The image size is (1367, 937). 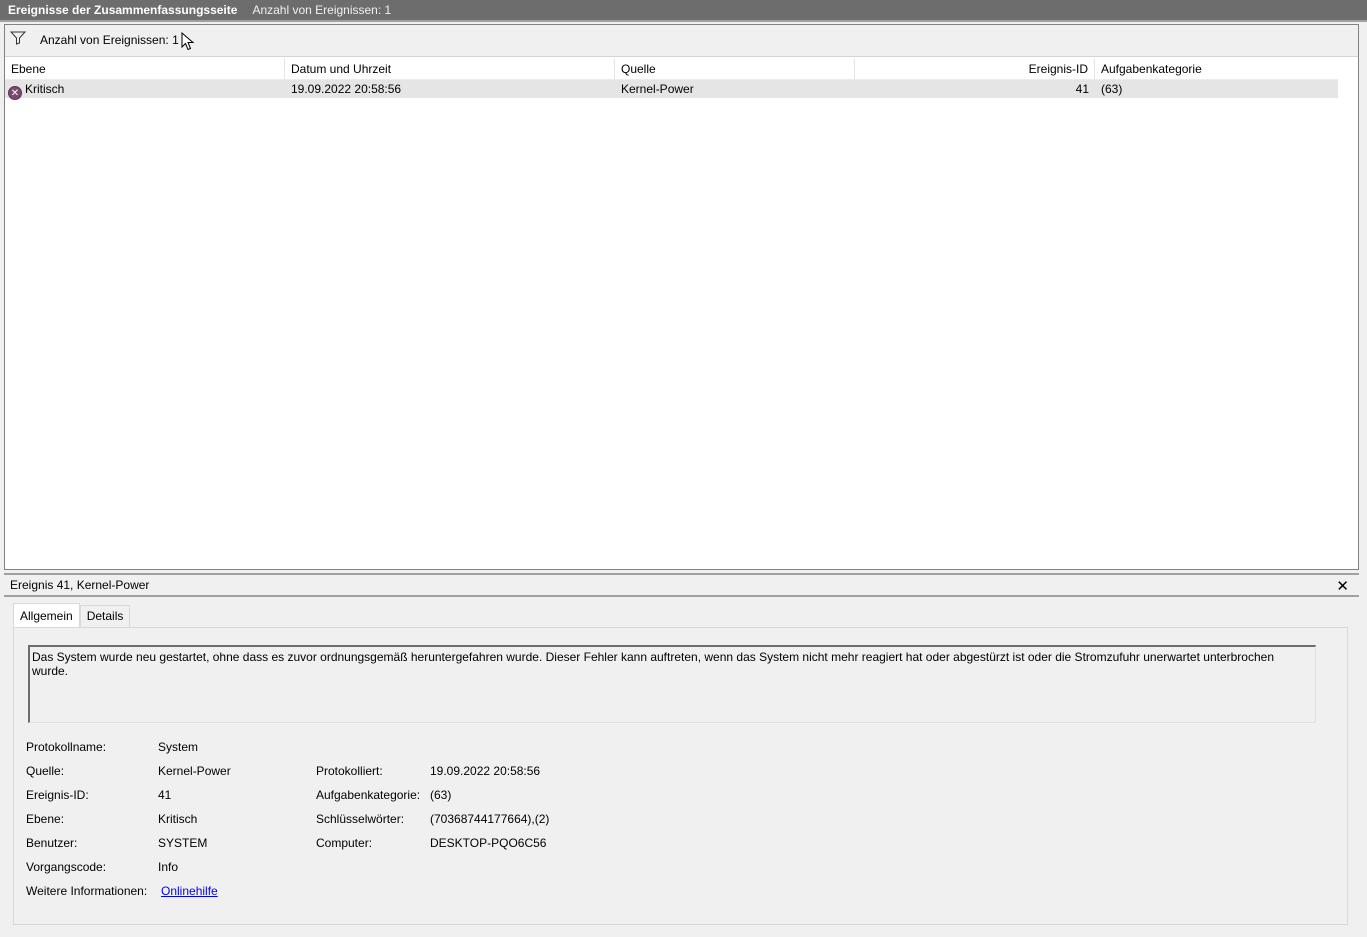 I want to click on prop-value-logged: 19.09.2022 20:58:56, so click(x=485, y=771).